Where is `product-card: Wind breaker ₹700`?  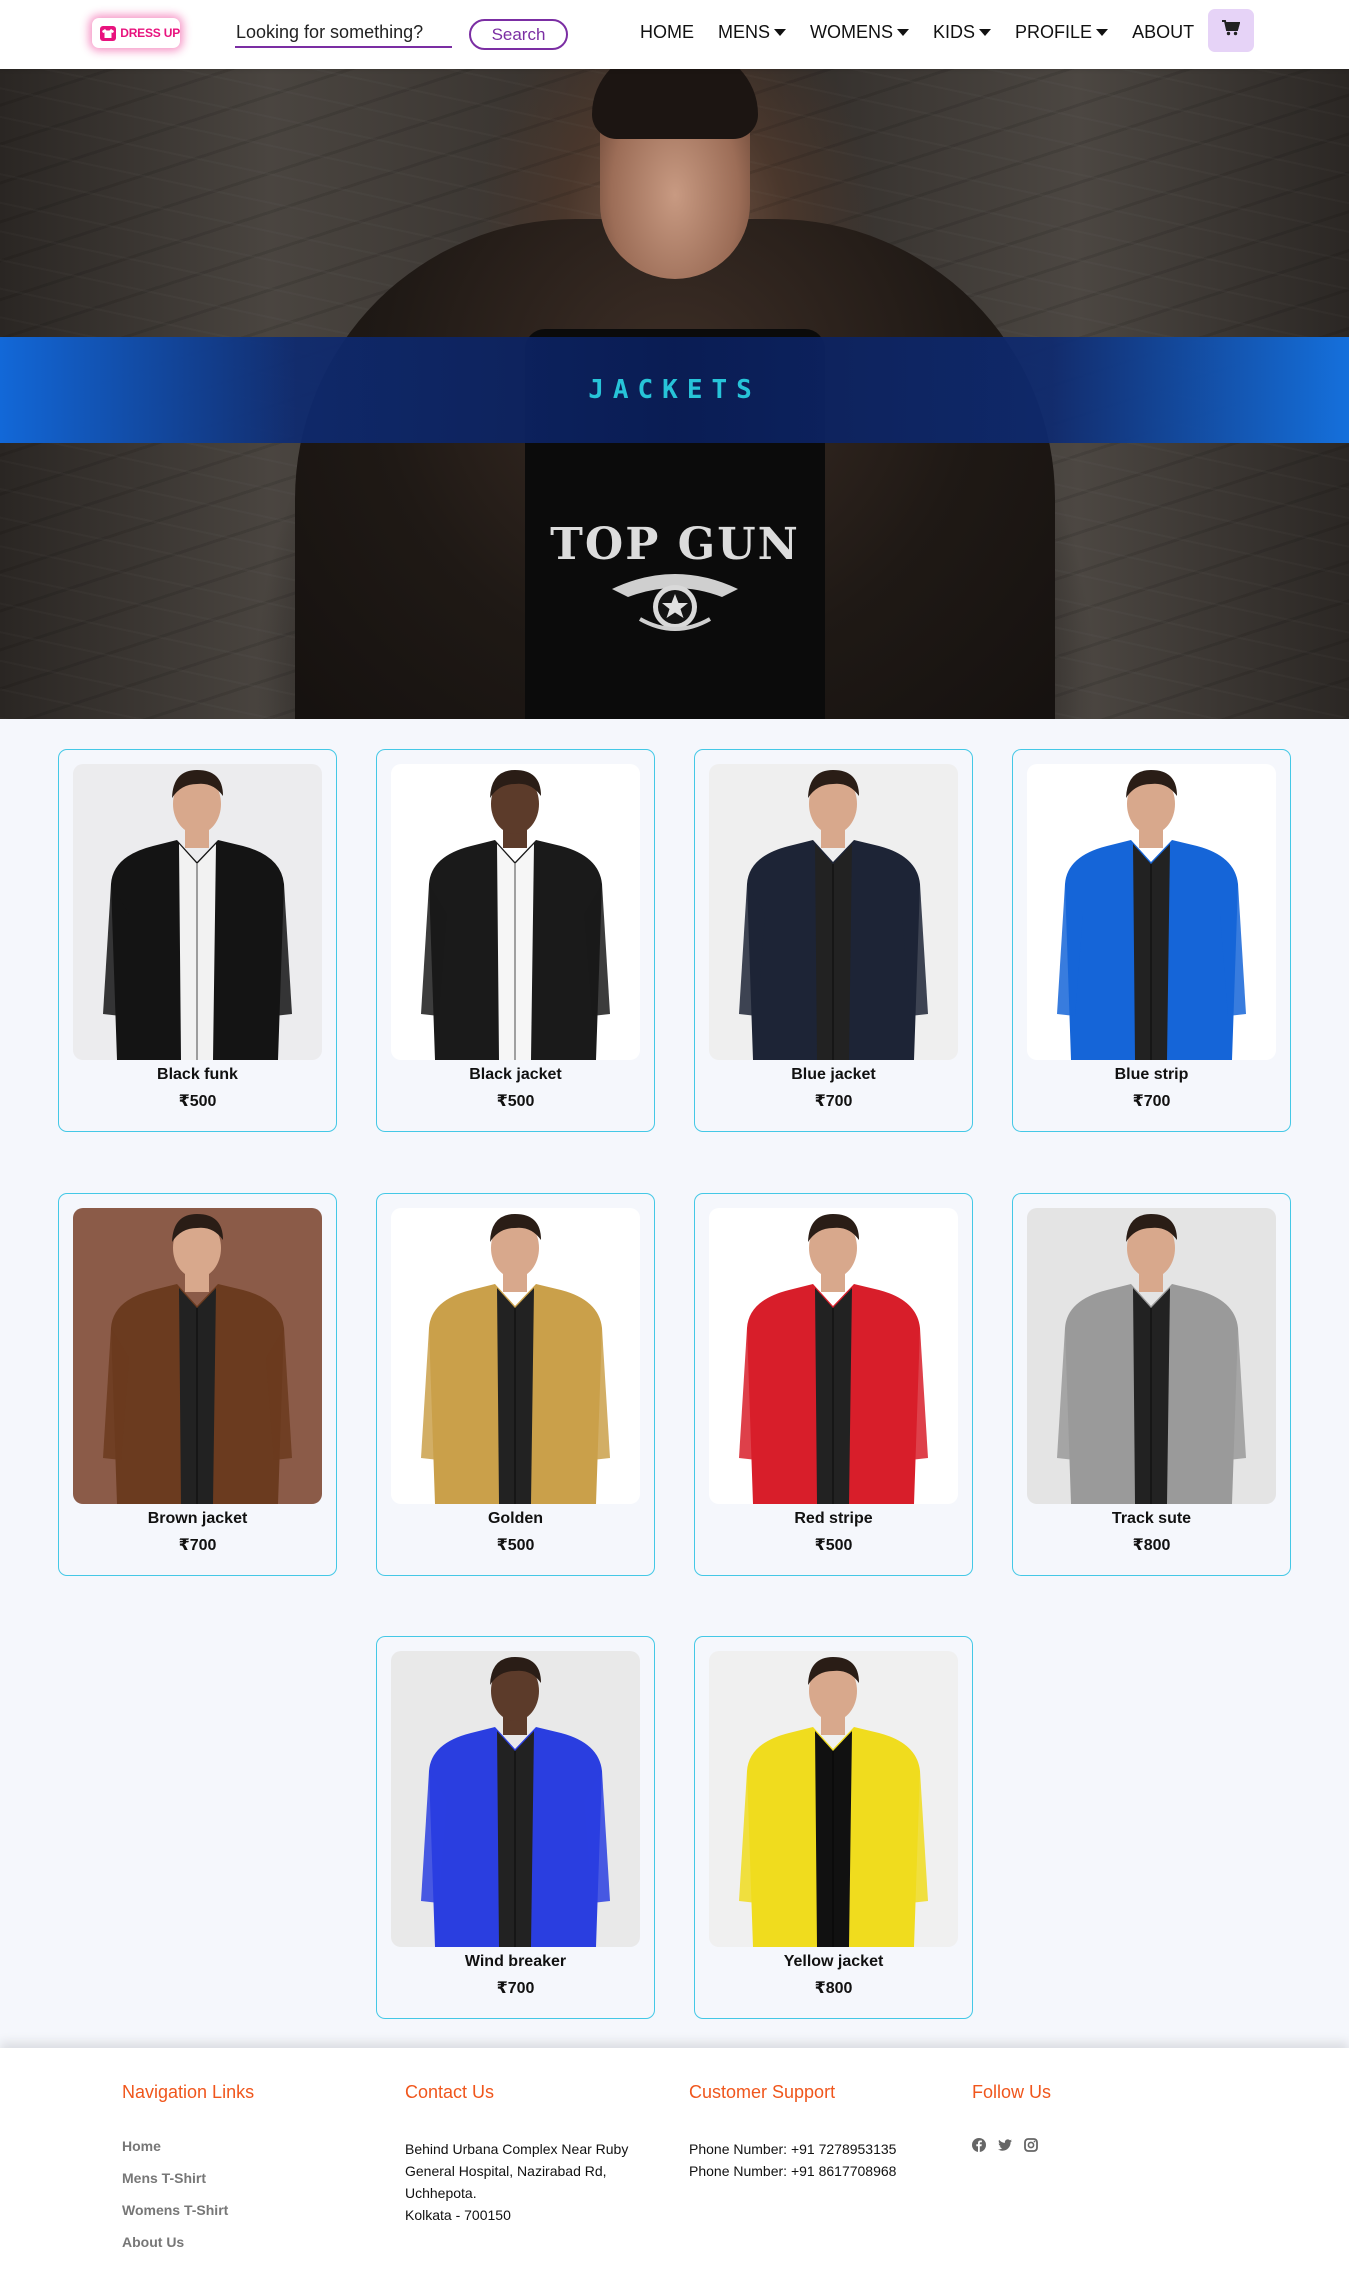 product-card: Wind breaker ₹700 is located at coordinates (515, 1827).